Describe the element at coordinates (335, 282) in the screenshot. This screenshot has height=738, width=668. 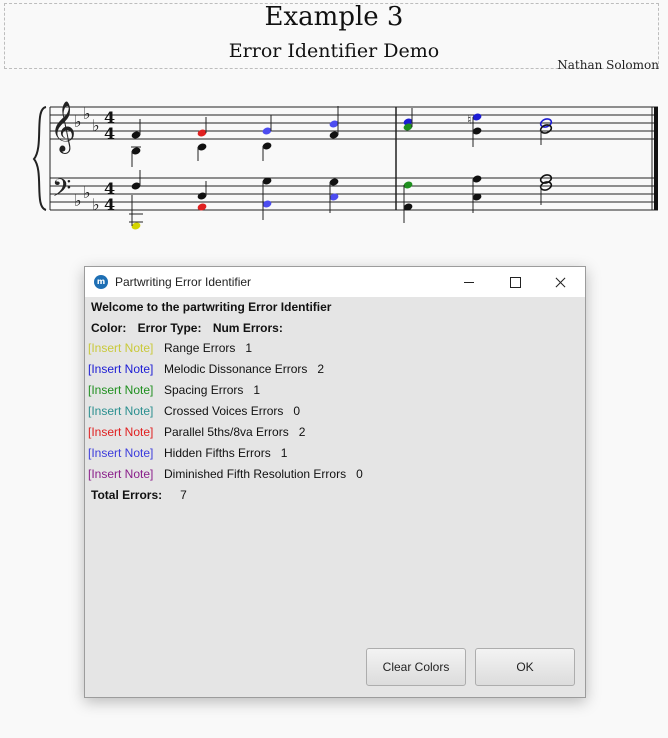
I see `dialog-titlebar: m Partwriting Error Identifier` at that location.